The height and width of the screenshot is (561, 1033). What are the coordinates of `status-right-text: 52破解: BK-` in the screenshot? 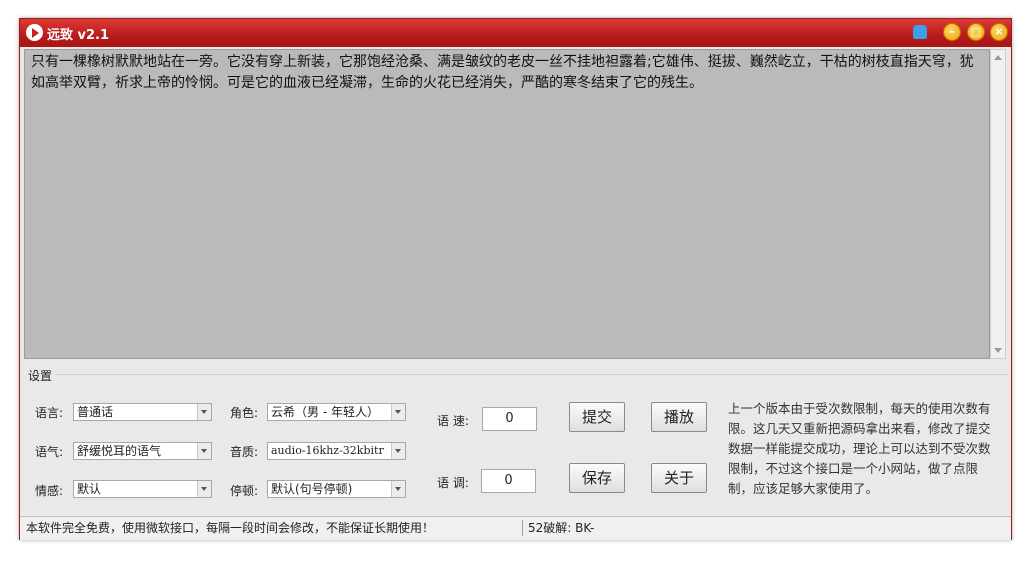 It's located at (561, 528).